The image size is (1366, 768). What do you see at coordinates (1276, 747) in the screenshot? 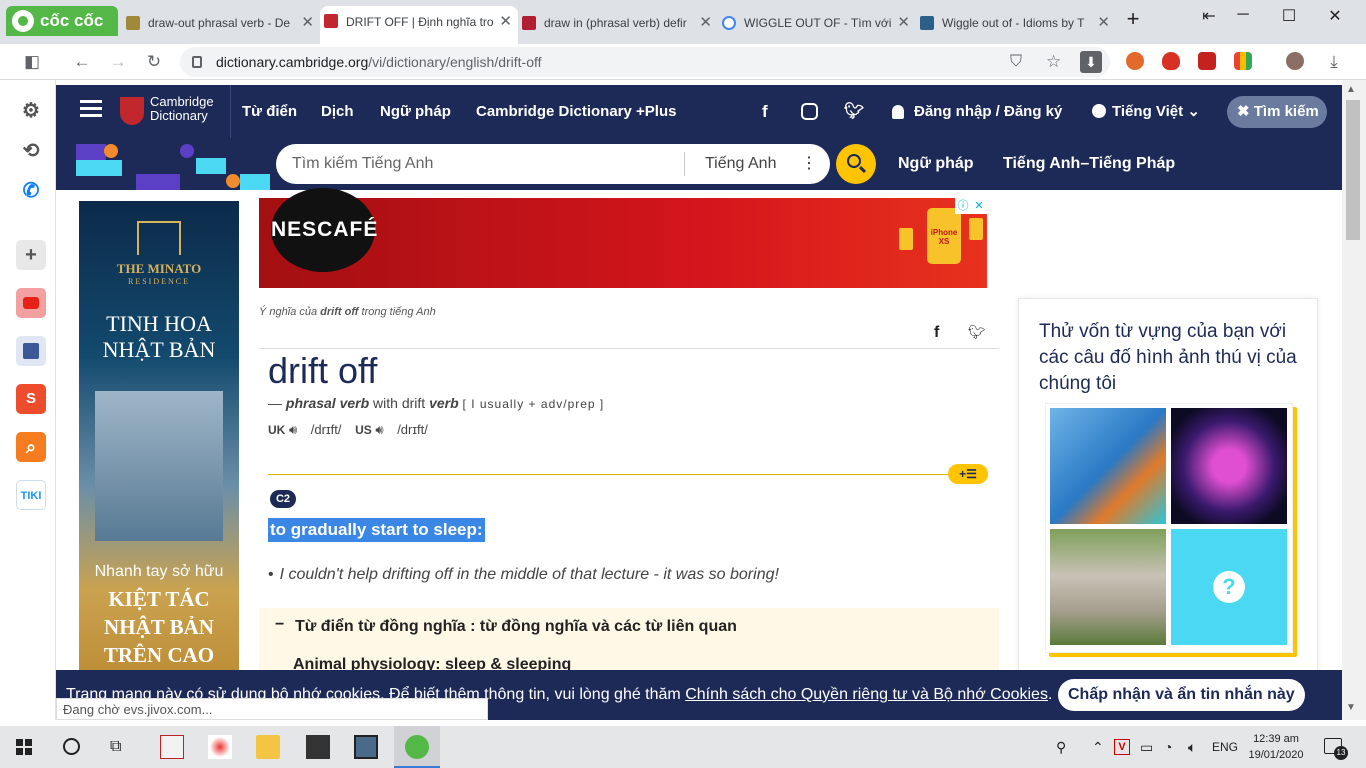
I see `clock: 12:39 am 19/01/2020` at bounding box center [1276, 747].